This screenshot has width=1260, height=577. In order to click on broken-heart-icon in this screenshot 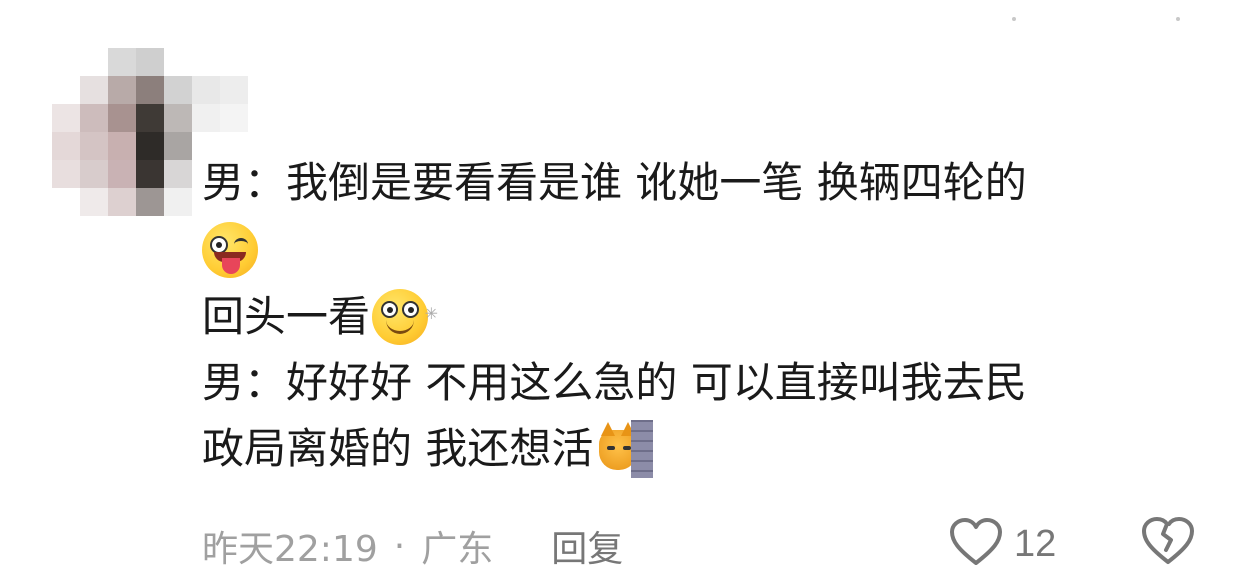, I will do `click(1168, 543)`.